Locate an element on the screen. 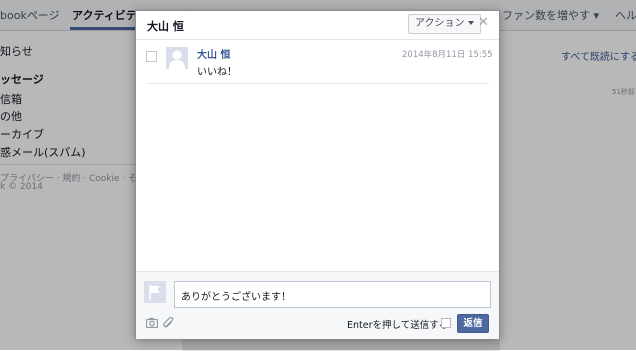 This screenshot has height=351, width=636. default-avatar-icon is located at coordinates (177, 58).